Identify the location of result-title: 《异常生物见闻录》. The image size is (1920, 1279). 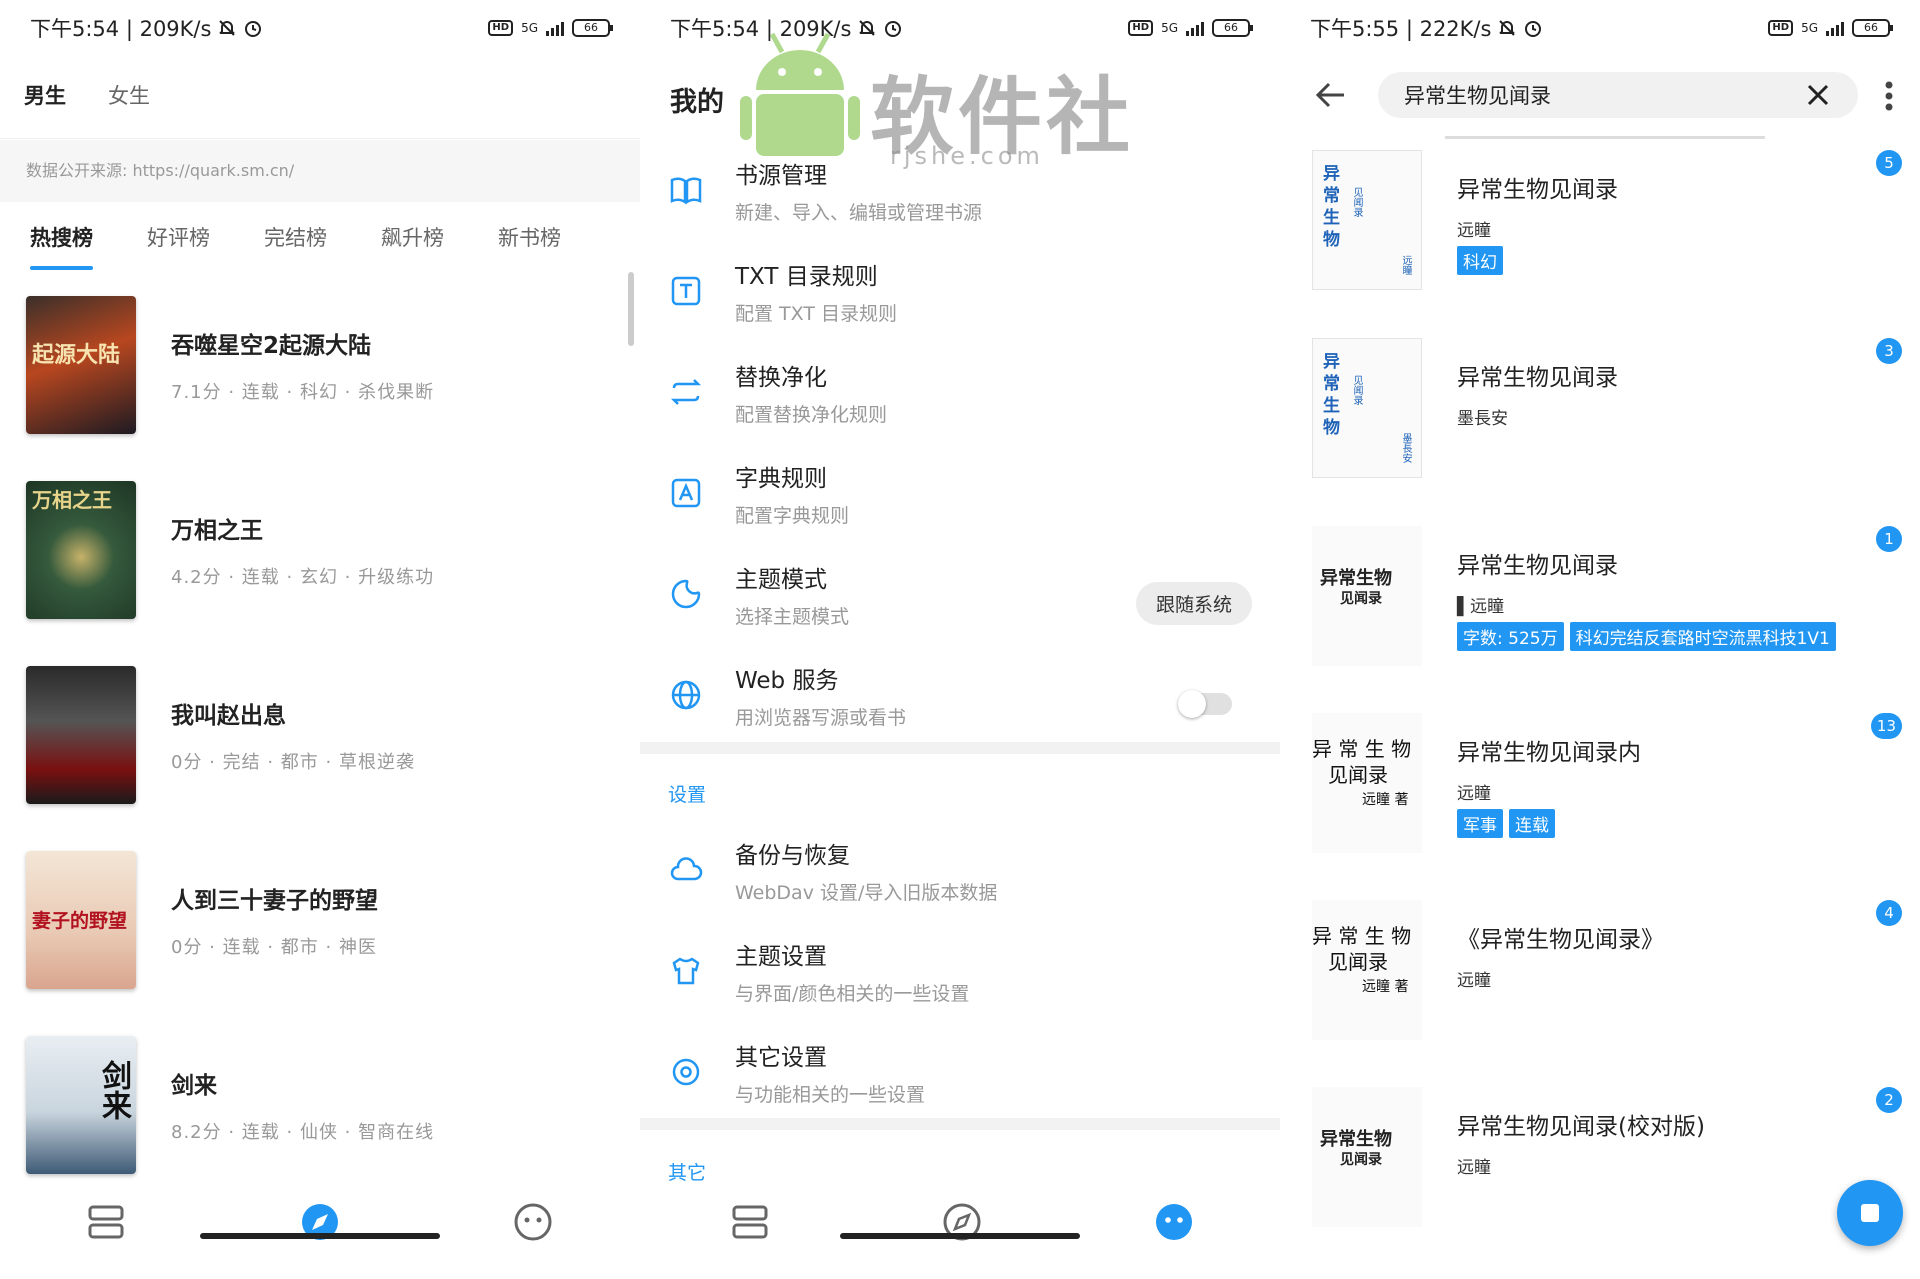
(1560, 940).